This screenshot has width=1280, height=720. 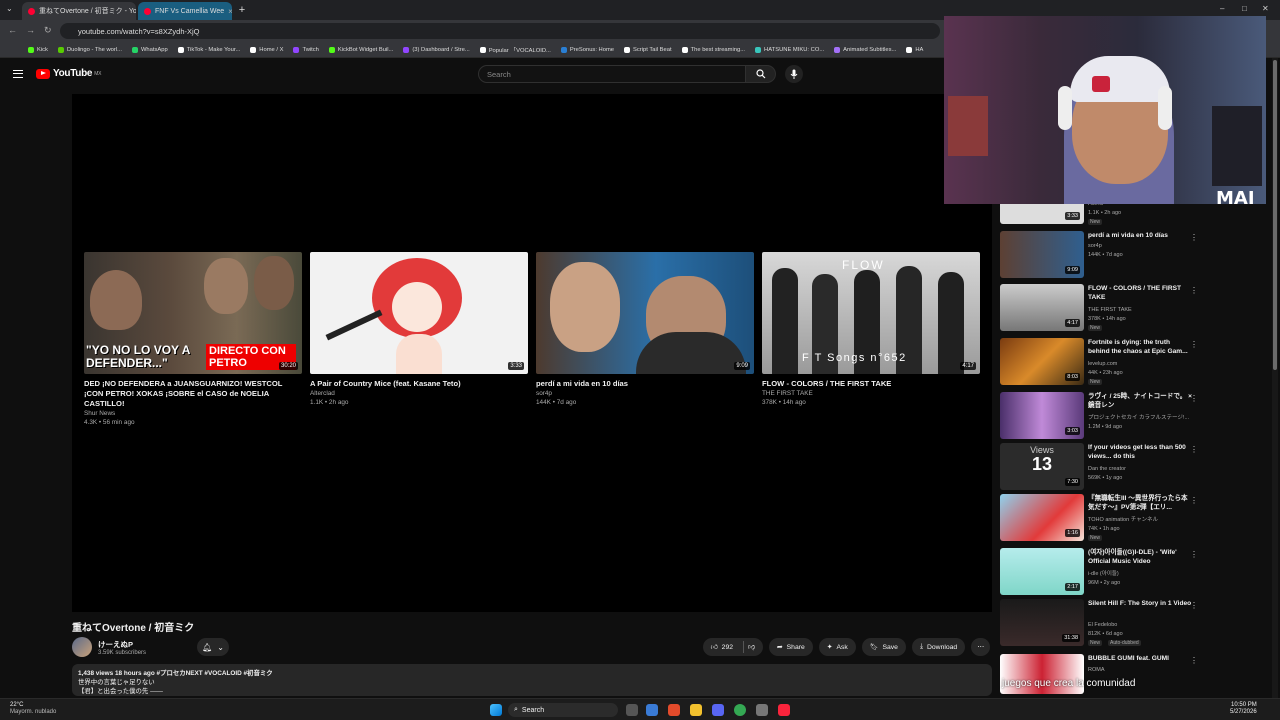 What do you see at coordinates (322, 393) in the screenshot?
I see `channel-name: Alterclad` at bounding box center [322, 393].